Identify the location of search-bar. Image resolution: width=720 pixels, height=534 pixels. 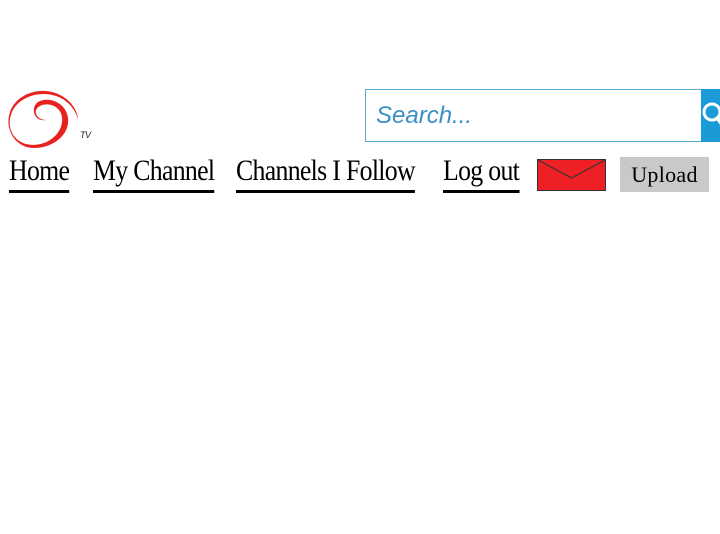
(542, 115).